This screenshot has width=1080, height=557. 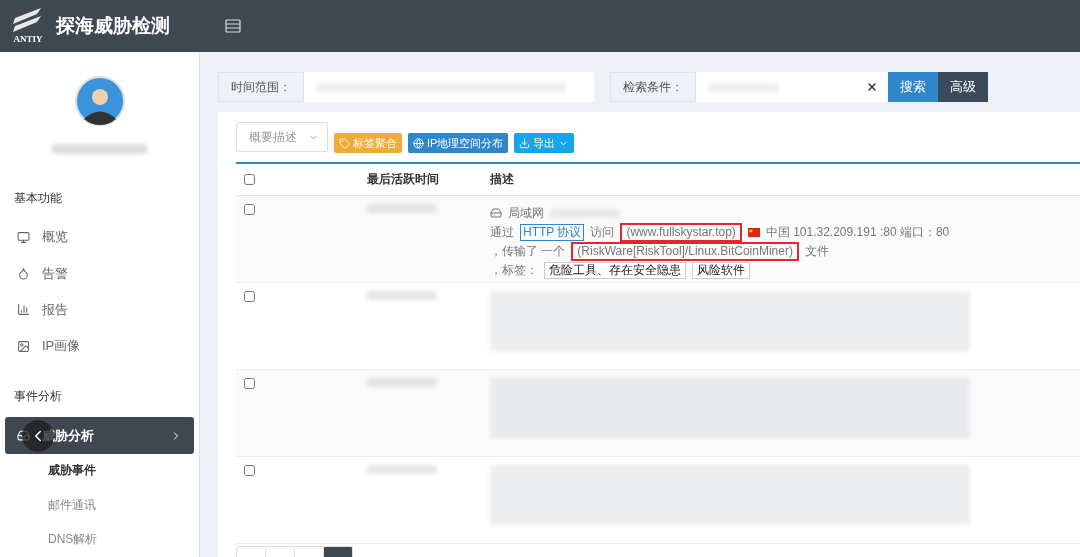 What do you see at coordinates (99, 310) in the screenshot?
I see `sidebar-item: 报告` at bounding box center [99, 310].